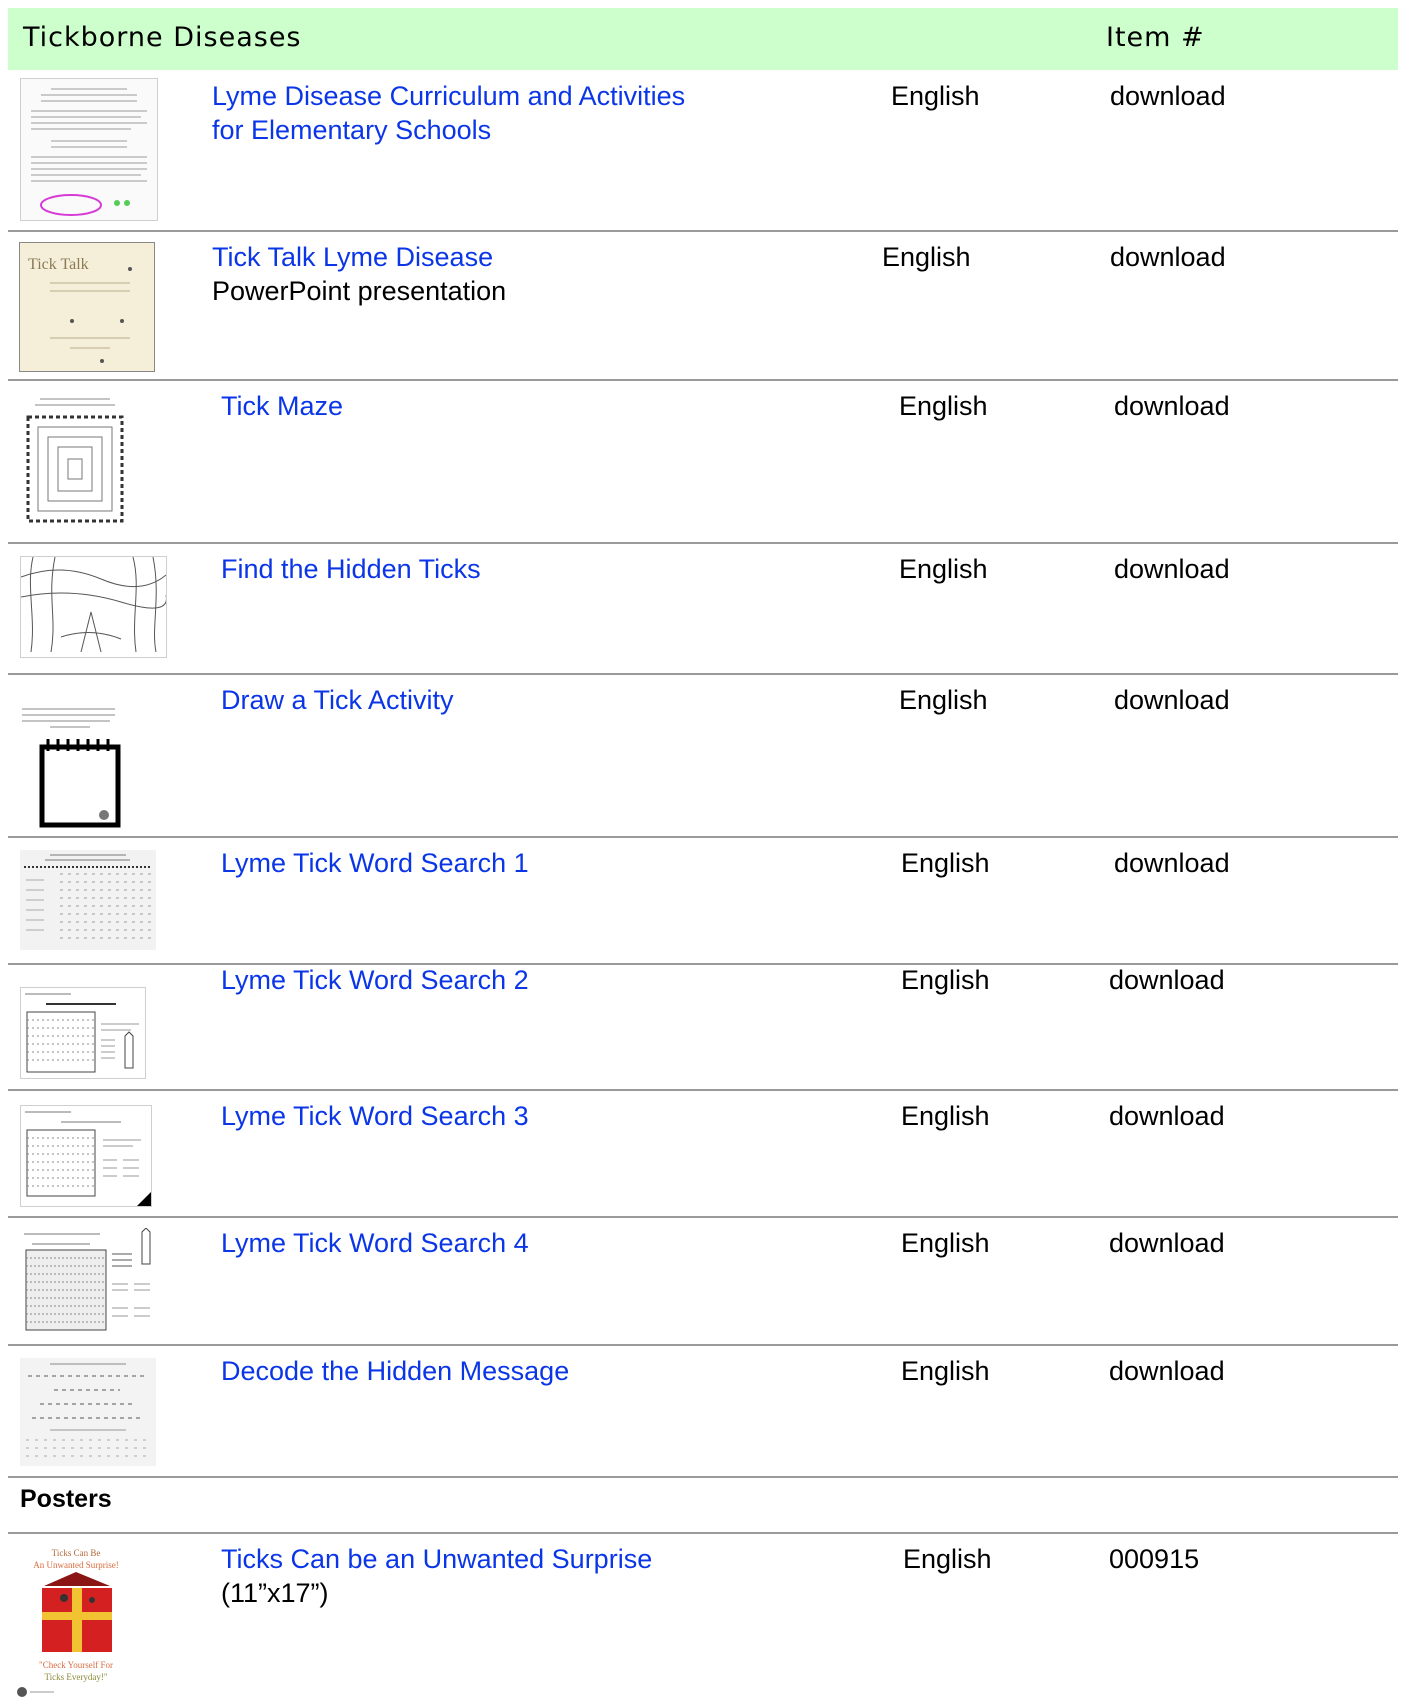  Describe the element at coordinates (88, 900) in the screenshot. I see `word-search-1-thumbnail` at that location.